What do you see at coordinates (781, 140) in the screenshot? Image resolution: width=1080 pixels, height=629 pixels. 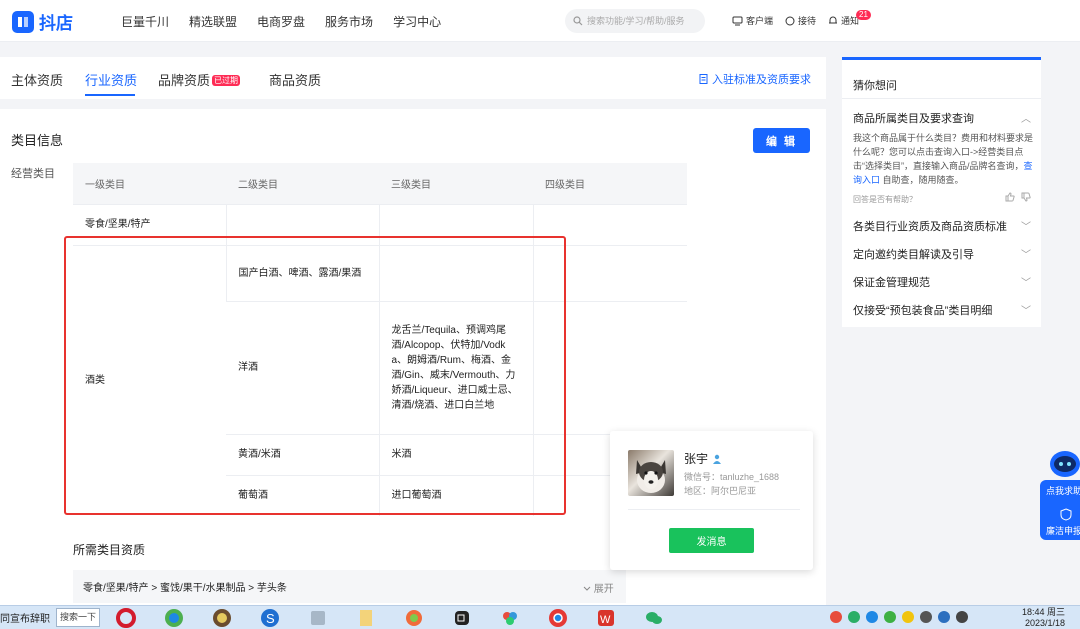 I see `edit-button: 编 辑` at bounding box center [781, 140].